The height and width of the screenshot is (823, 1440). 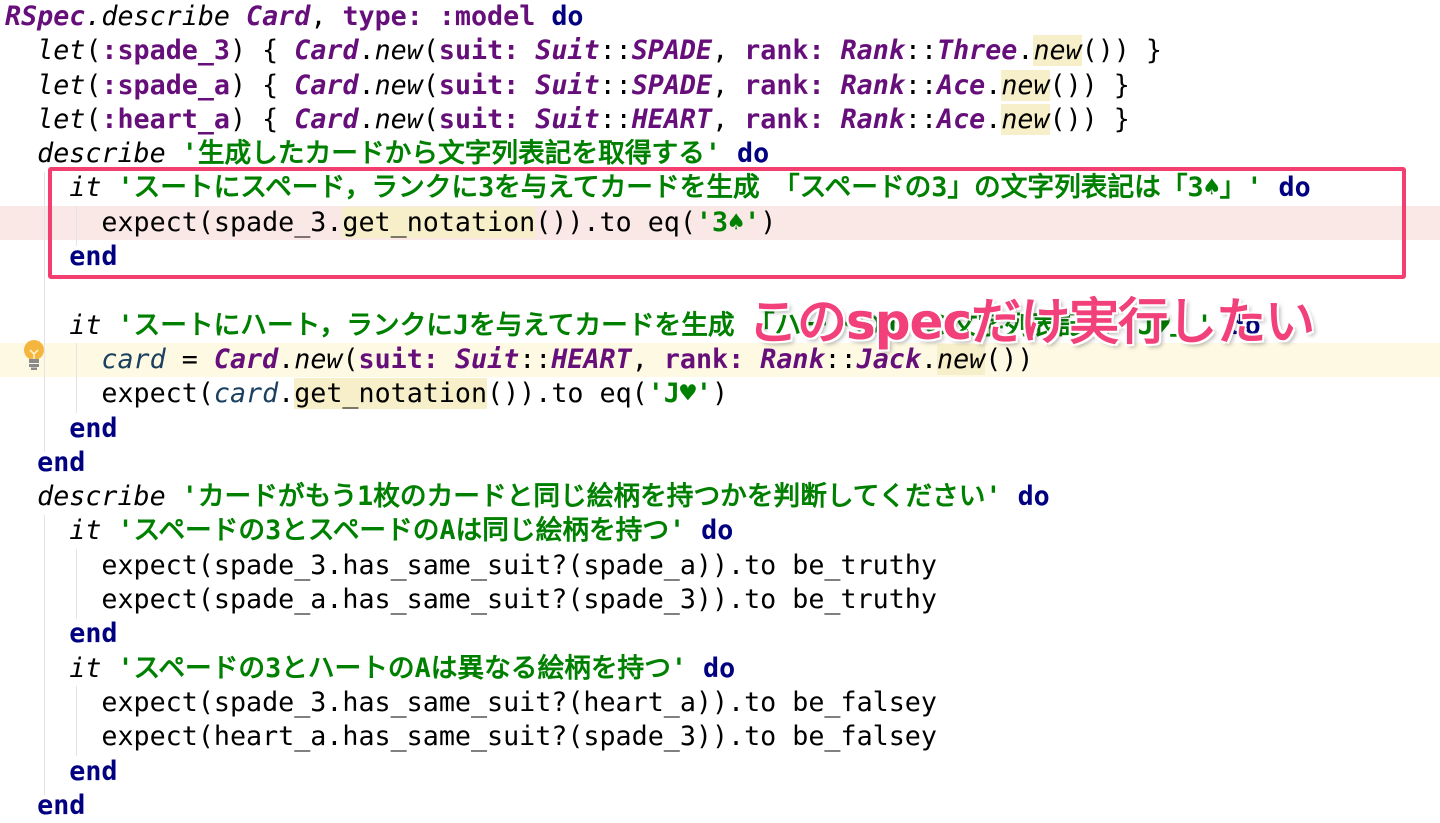 I want to click on code-token: ), so click(x=720, y=394).